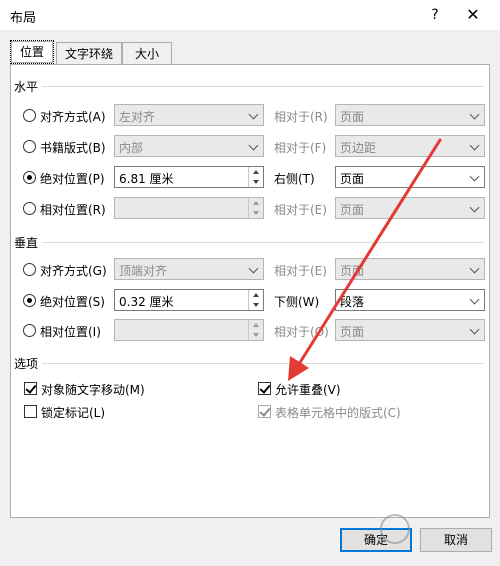  What do you see at coordinates (189, 177) in the screenshot?
I see `spin-h-absolute: 6.81 厘米` at bounding box center [189, 177].